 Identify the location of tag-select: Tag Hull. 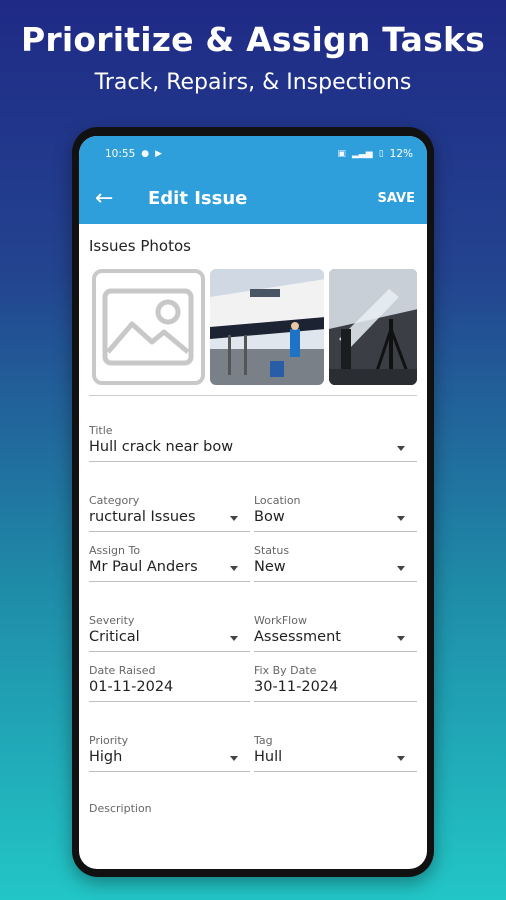
(335, 750).